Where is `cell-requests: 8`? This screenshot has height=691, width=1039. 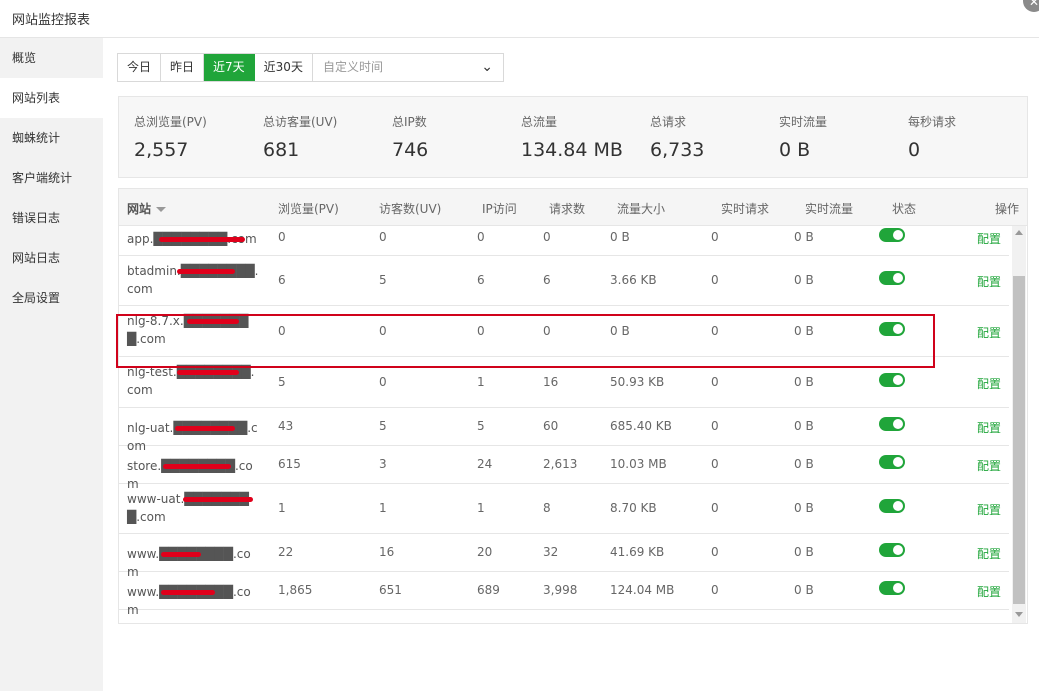 cell-requests: 8 is located at coordinates (547, 508).